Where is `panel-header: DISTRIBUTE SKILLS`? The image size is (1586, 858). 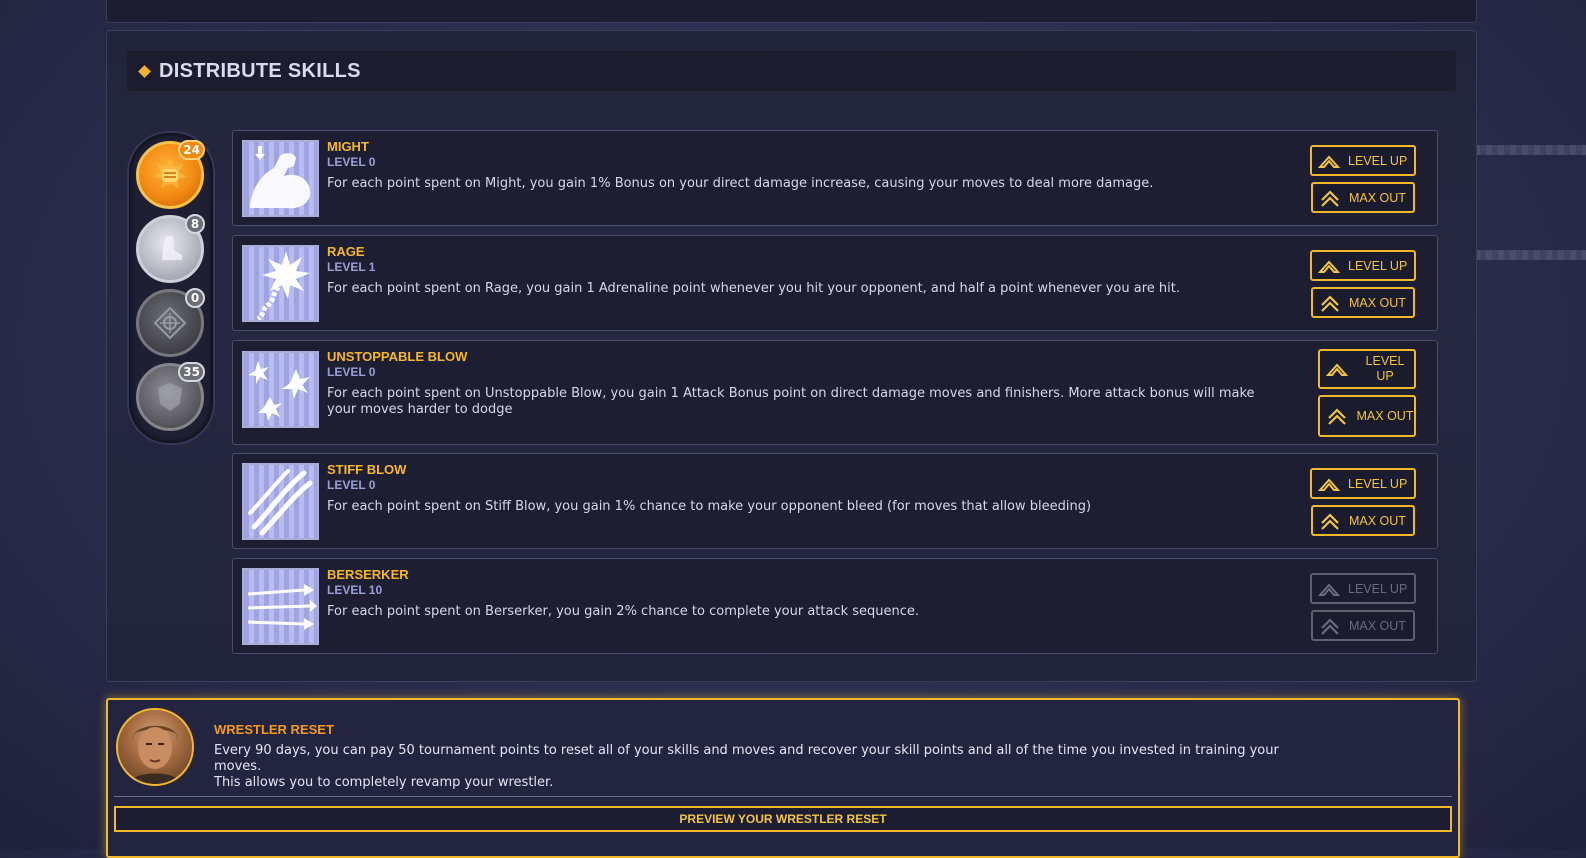 panel-header: DISTRIBUTE SKILLS is located at coordinates (791, 71).